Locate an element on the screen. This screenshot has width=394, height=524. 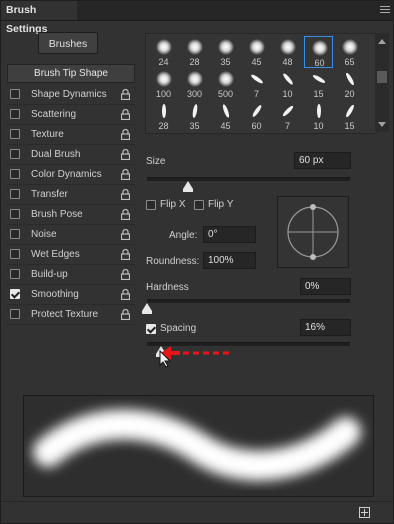
sidebar-item-protect-texture: Protect Texture is located at coordinates (71, 315).